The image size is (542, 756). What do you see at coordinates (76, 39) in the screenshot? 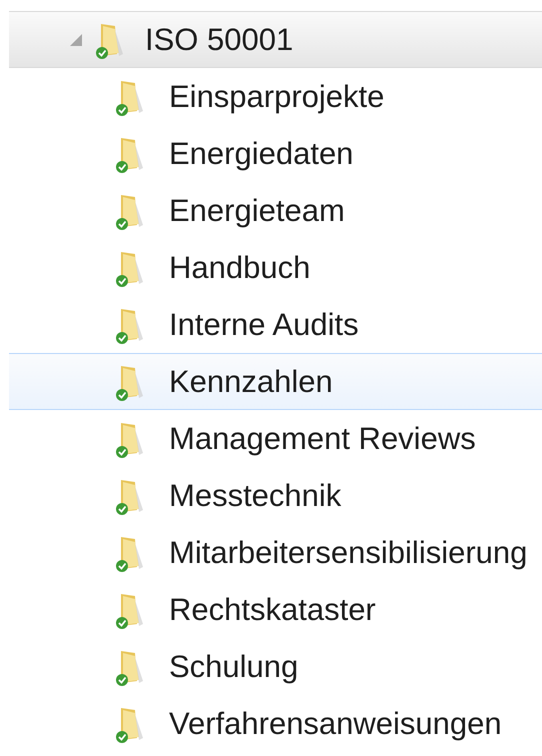
I see `expand-arrow-icon` at bounding box center [76, 39].